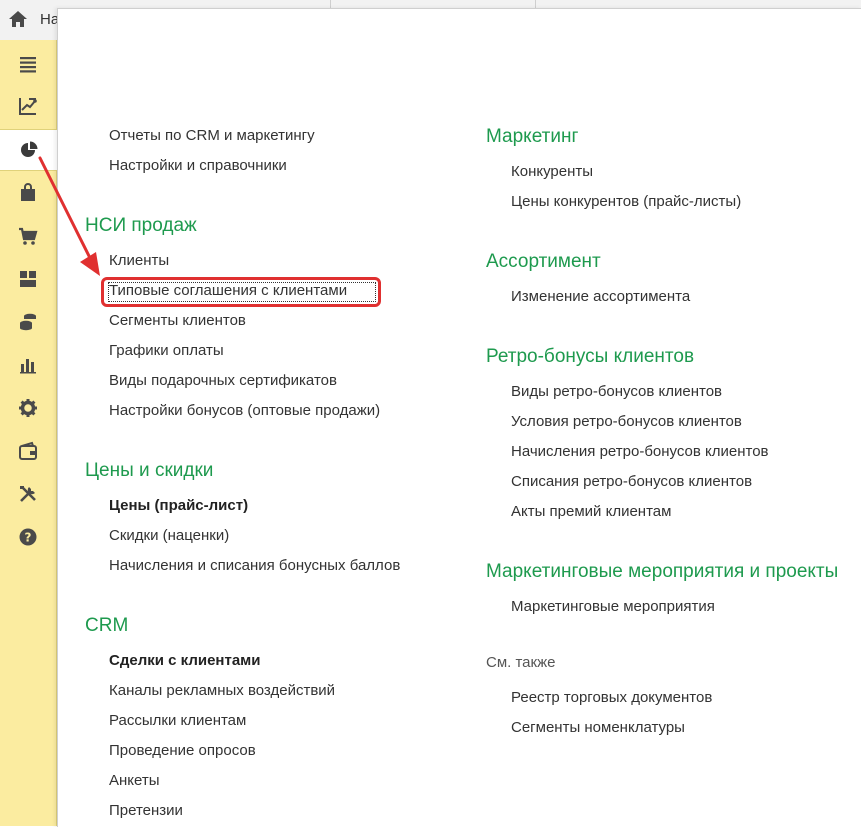 This screenshot has height=827, width=861. I want to click on help-icon: ?, so click(28, 537).